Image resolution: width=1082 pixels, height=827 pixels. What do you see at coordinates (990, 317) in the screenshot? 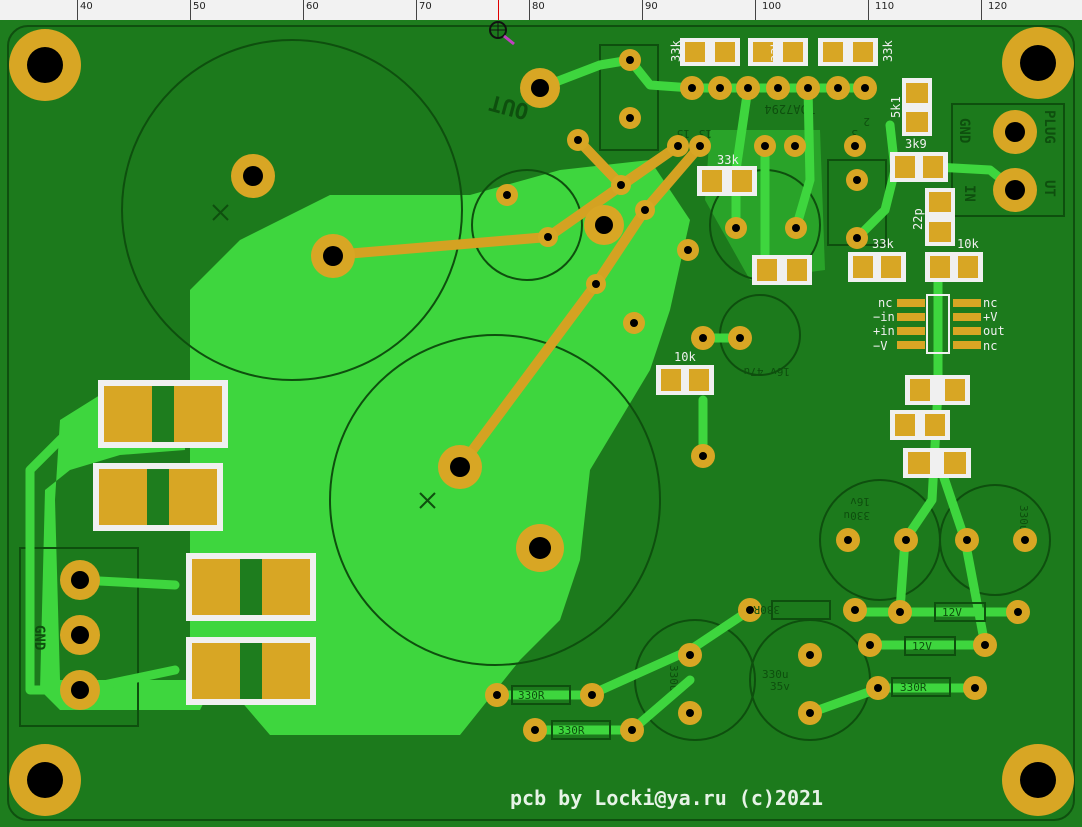
I see `label-ic-v-plus: +V` at bounding box center [990, 317].